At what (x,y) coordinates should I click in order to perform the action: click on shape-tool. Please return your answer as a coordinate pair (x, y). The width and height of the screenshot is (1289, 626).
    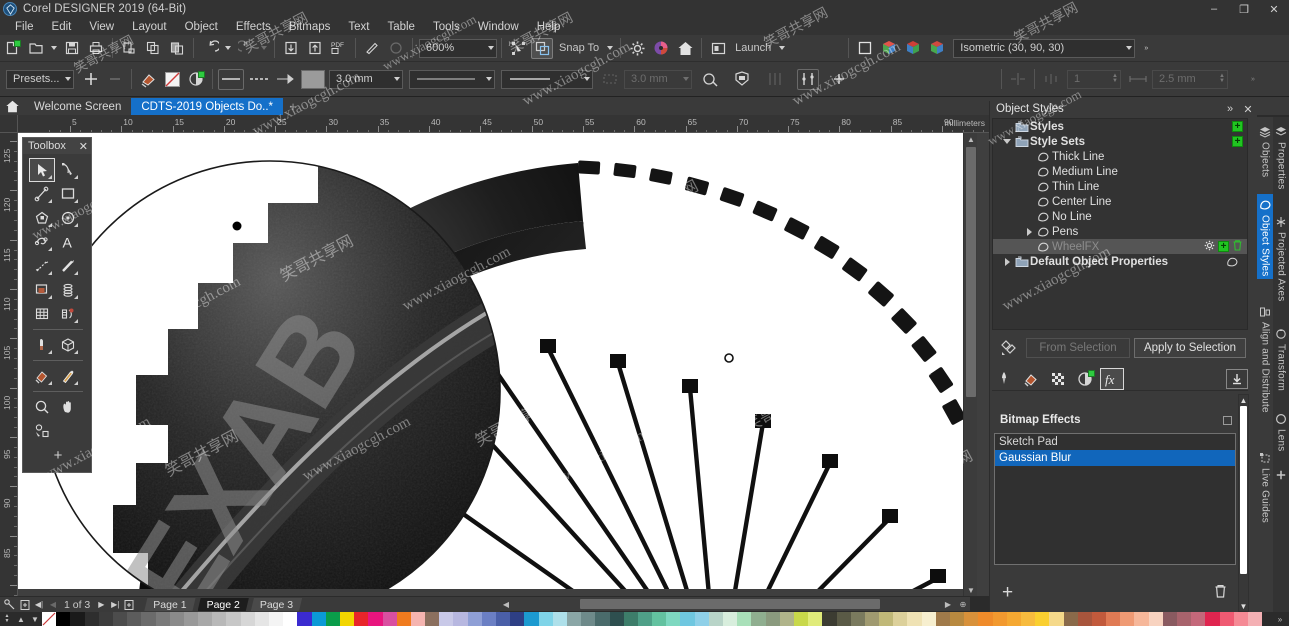
    Looking at the image, I should click on (68, 170).